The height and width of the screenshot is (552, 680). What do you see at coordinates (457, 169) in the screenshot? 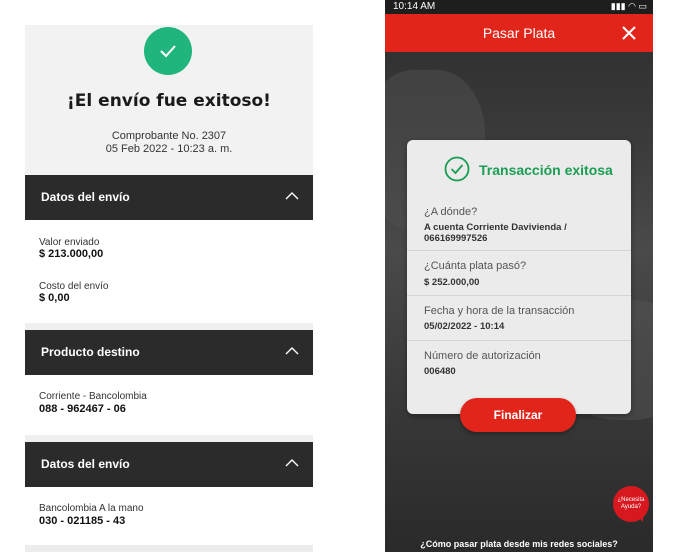
I see `check-circle-icon` at bounding box center [457, 169].